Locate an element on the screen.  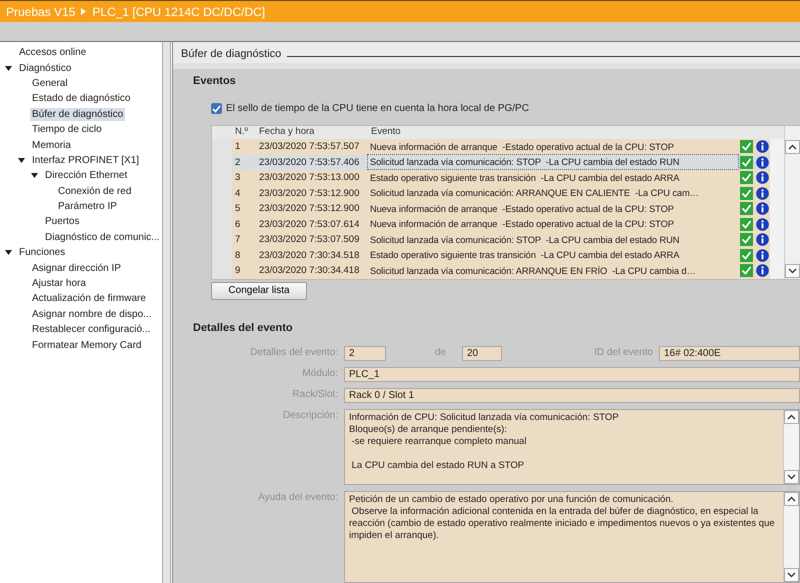
field-label: Detalles del evento: is located at coordinates (293, 353).